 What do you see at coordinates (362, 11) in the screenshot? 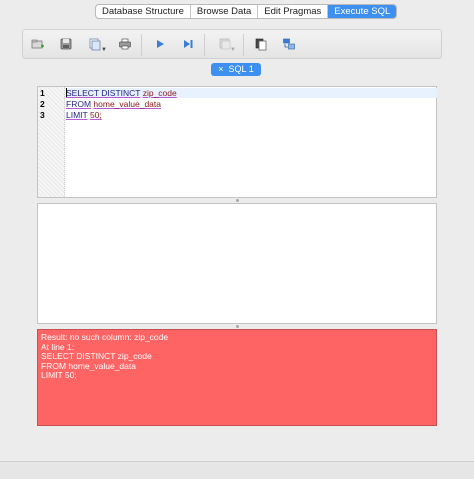
I see `tab-execute-sql: Execute SQL` at bounding box center [362, 11].